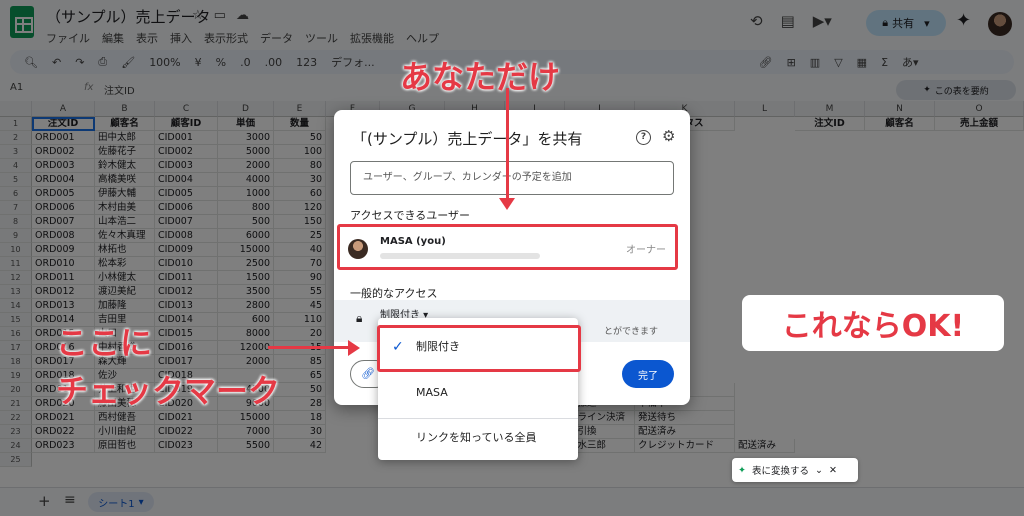 Image resolution: width=1024 pixels, height=516 pixels. What do you see at coordinates (467, 139) in the screenshot?
I see `dialog-title: 「(サンプル）売上データ」を共有` at bounding box center [467, 139].